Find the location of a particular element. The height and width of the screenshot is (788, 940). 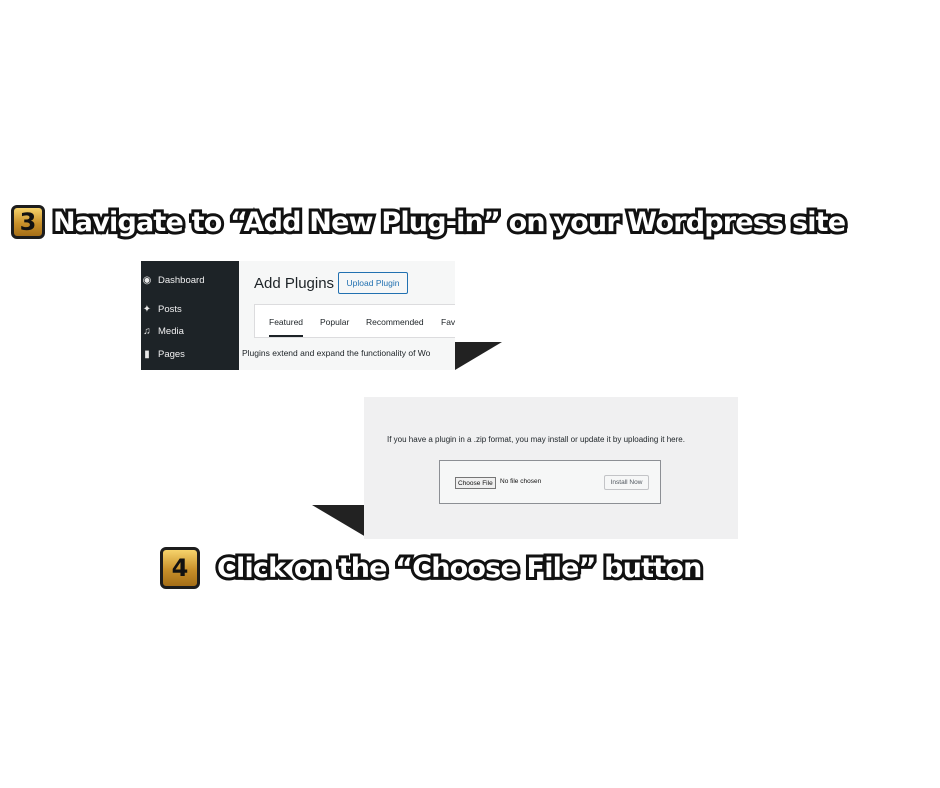

file-status-text: No file chosen is located at coordinates (521, 481).